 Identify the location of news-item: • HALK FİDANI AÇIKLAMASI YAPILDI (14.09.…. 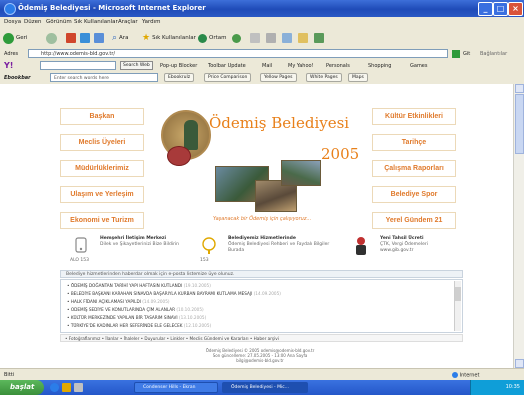
(118, 301).